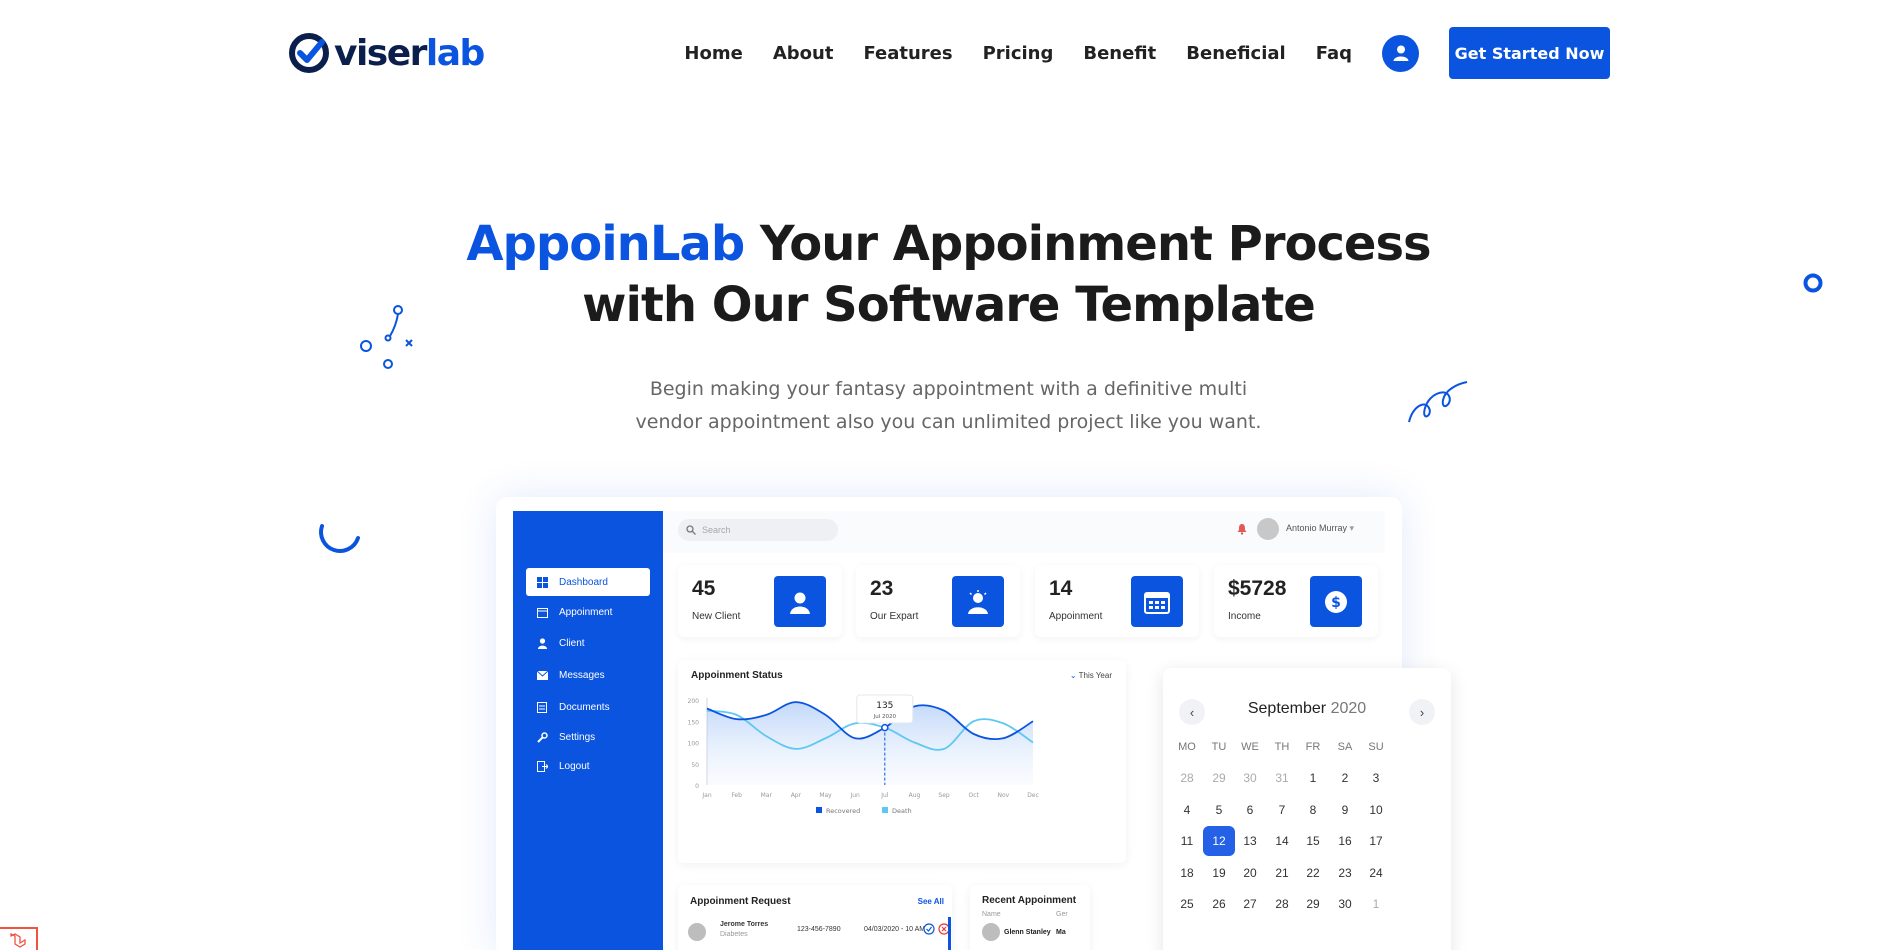 The width and height of the screenshot is (1897, 950). Describe the element at coordinates (1061, 932) in the screenshot. I see `patient-gender: Ma` at that location.